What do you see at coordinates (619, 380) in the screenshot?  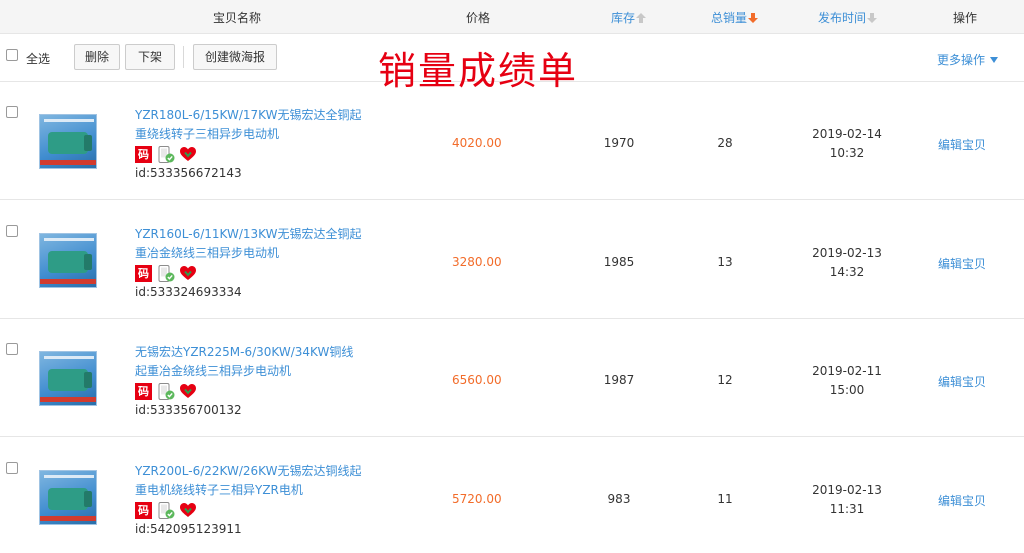 I see `product-stock: 1987` at bounding box center [619, 380].